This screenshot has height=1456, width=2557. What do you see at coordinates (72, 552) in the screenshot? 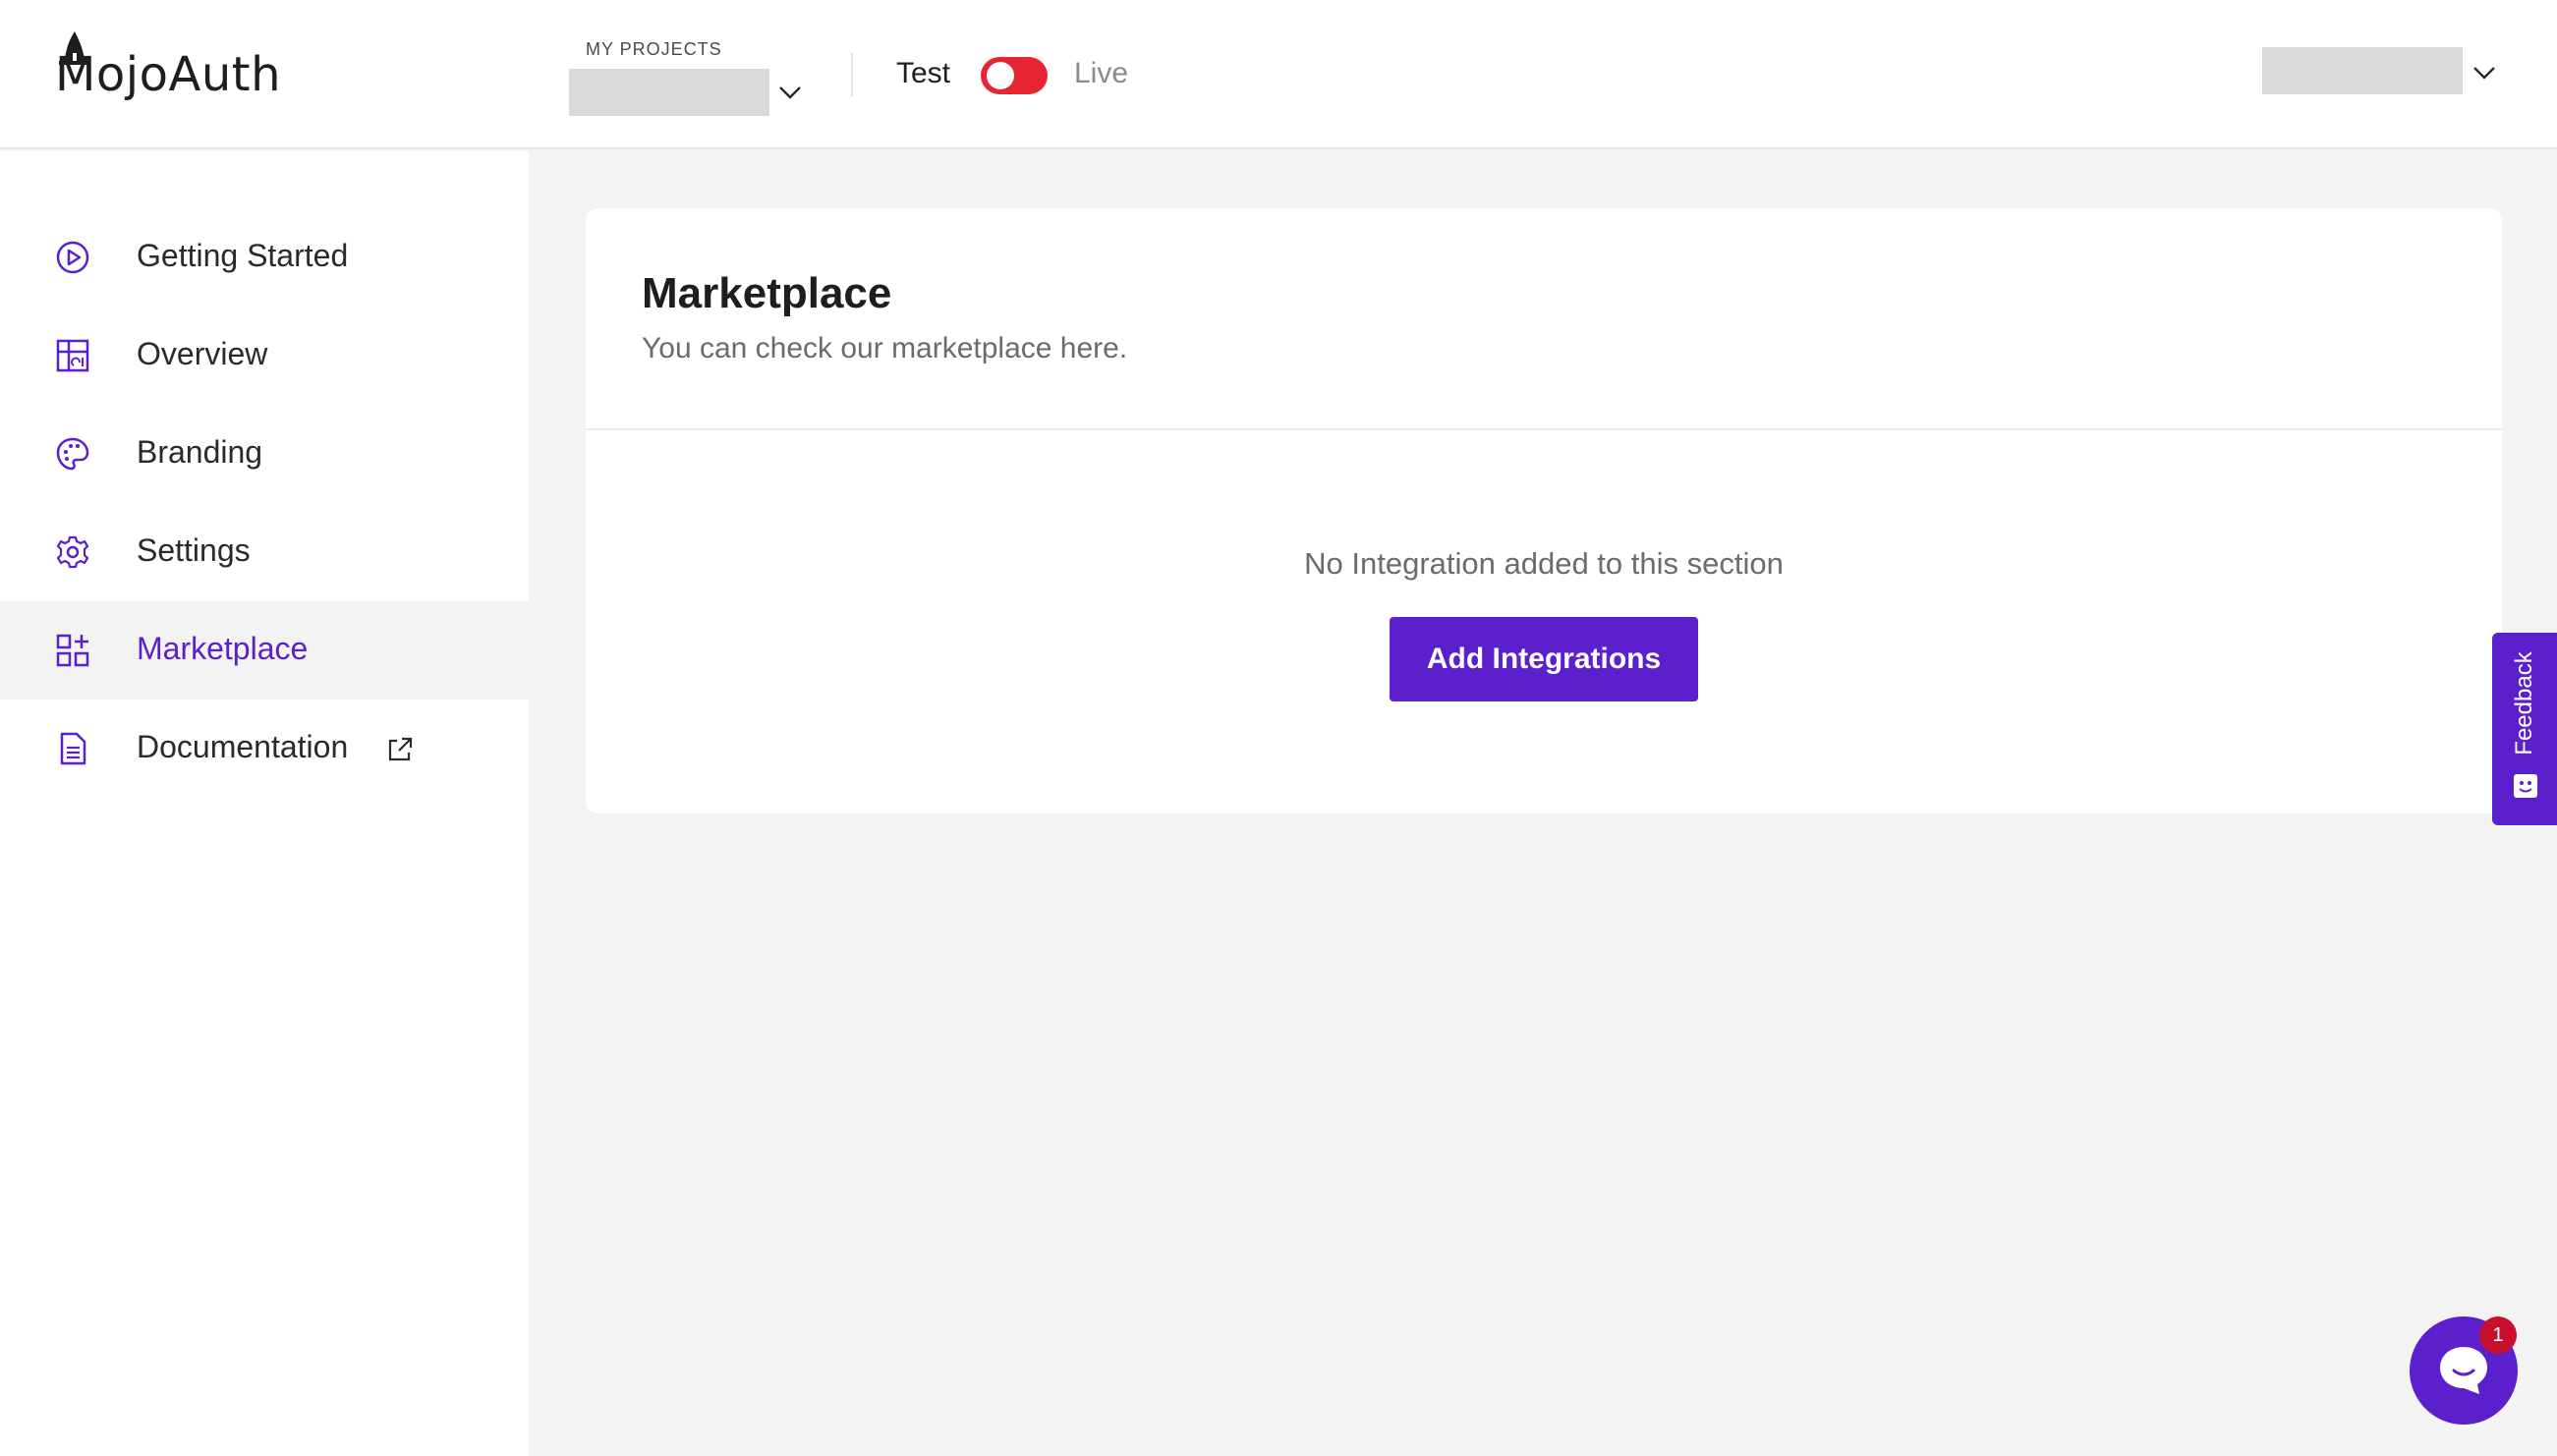
I see `gear-icon` at bounding box center [72, 552].